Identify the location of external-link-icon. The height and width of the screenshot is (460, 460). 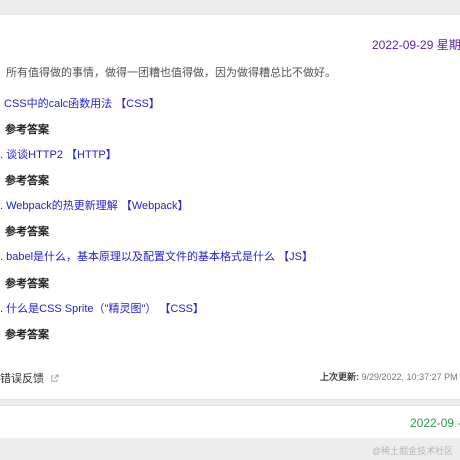
(55, 377).